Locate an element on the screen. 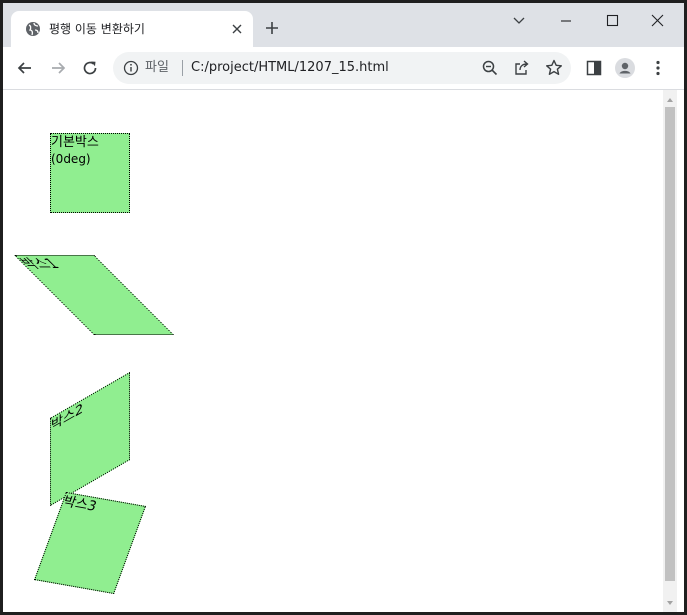 The image size is (687, 615). avatar-icon is located at coordinates (625, 68).